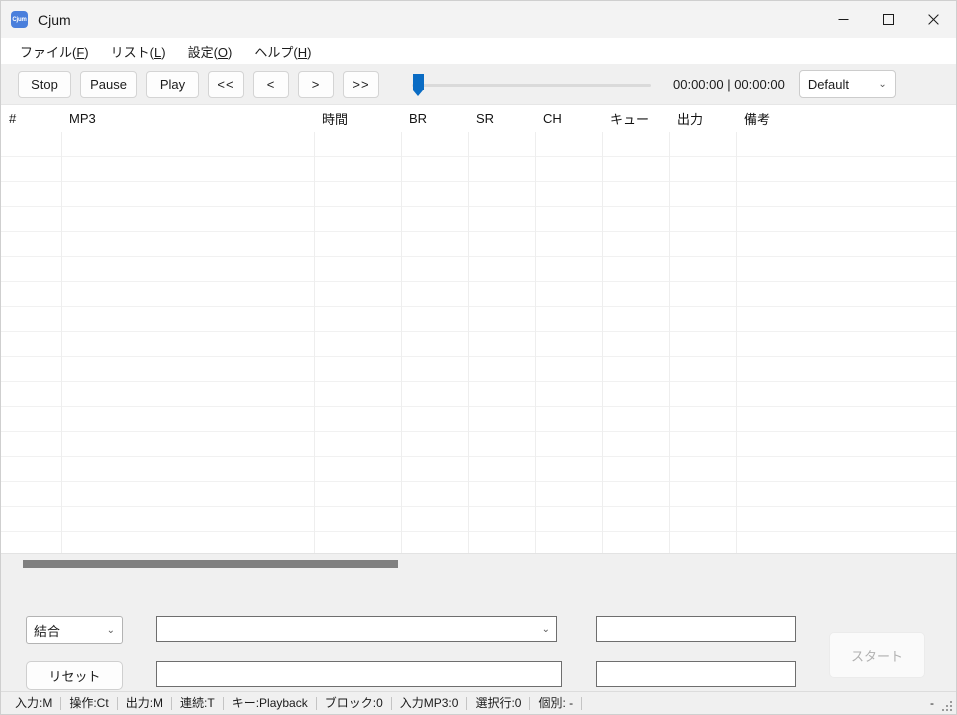  I want to click on column-header-label: 出力, so click(690, 119).